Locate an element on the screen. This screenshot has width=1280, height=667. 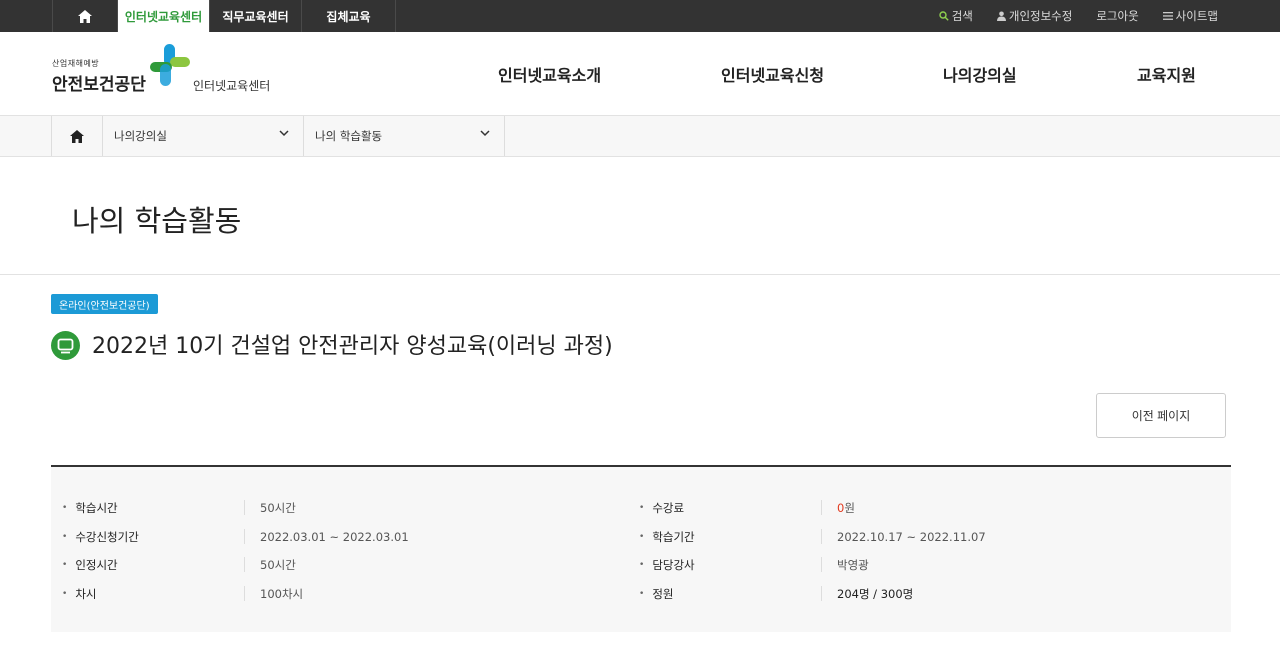
breadcrumb-level1-label: 나의강의실 is located at coordinates (140, 136).